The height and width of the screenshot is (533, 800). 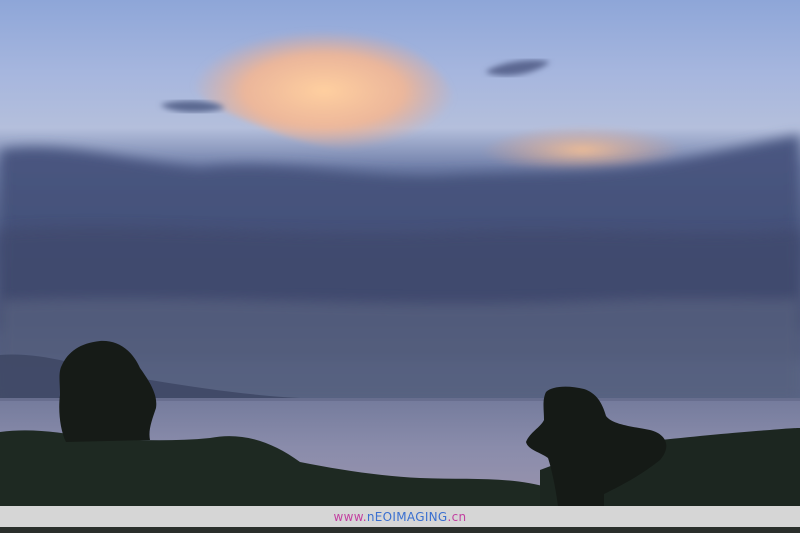 What do you see at coordinates (407, 516) in the screenshot?
I see `watermark-brand: nEOIMAGING` at bounding box center [407, 516].